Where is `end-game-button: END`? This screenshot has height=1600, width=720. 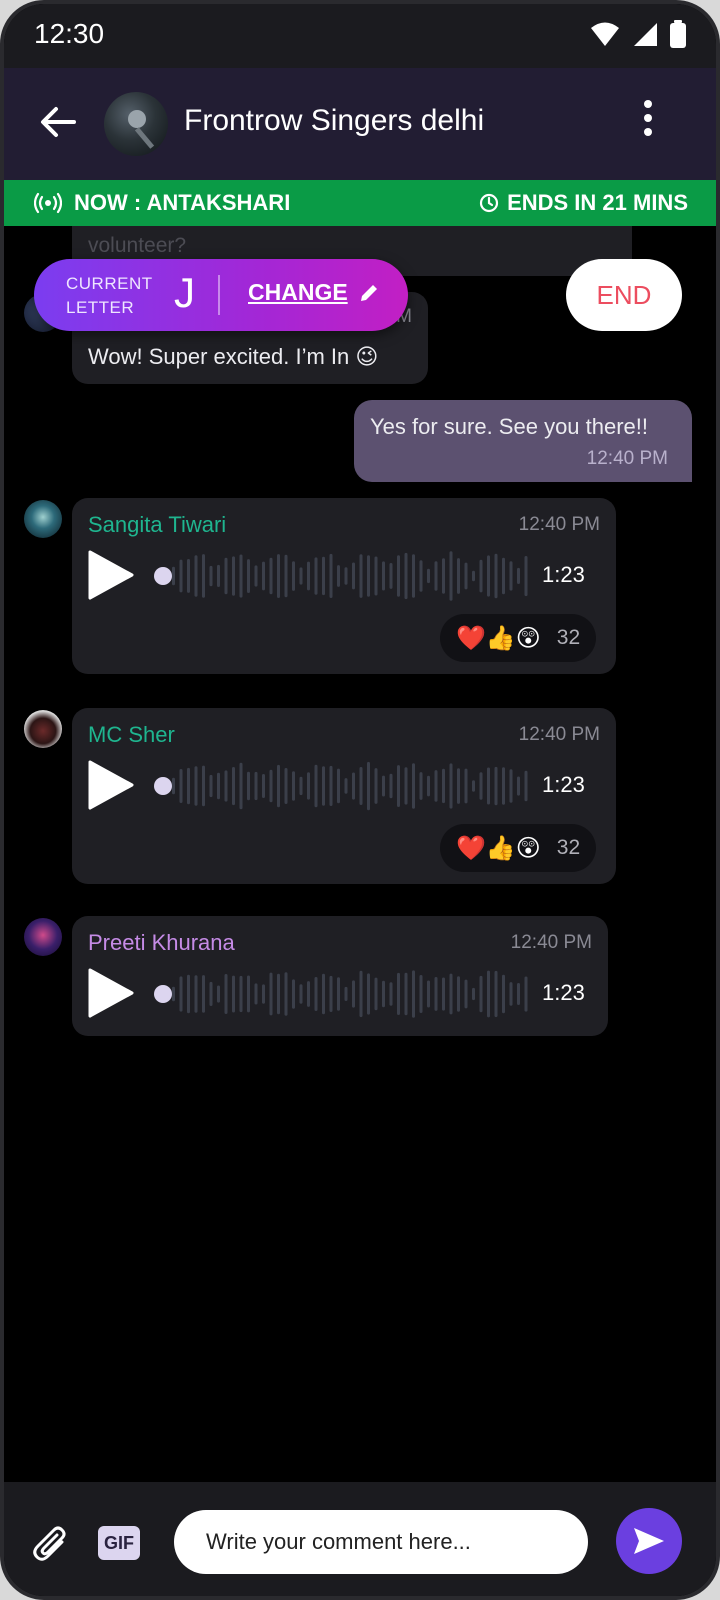
end-game-button: END is located at coordinates (624, 295).